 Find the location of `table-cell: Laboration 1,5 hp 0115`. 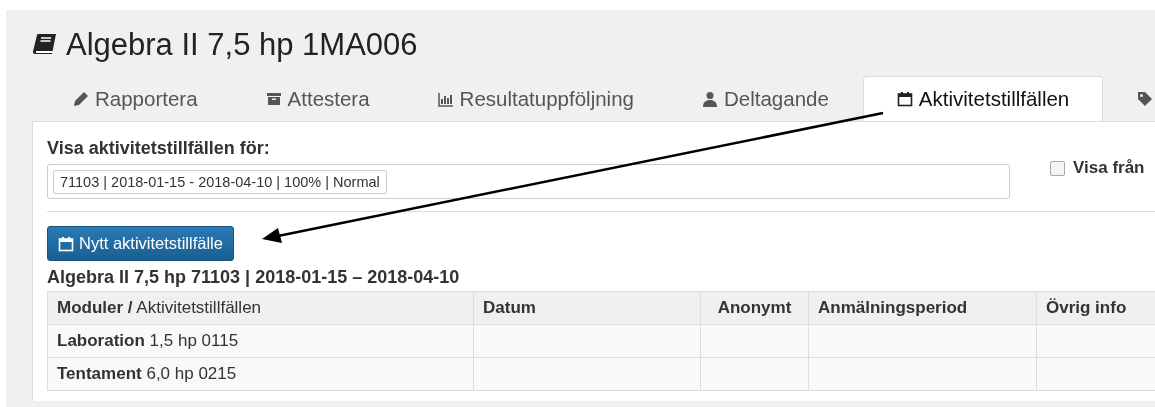

table-cell: Laboration 1,5 hp 0115 is located at coordinates (260, 341).